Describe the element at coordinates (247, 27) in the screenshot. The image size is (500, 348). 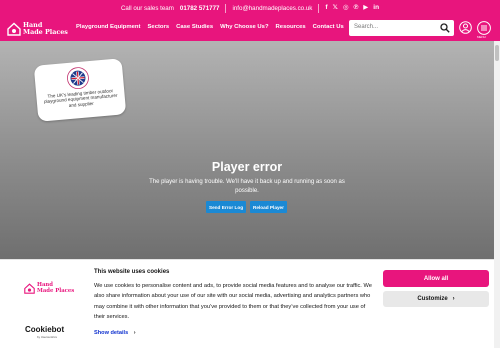
I see `nav-item-why-choose-us: Why Choose Us?` at that location.